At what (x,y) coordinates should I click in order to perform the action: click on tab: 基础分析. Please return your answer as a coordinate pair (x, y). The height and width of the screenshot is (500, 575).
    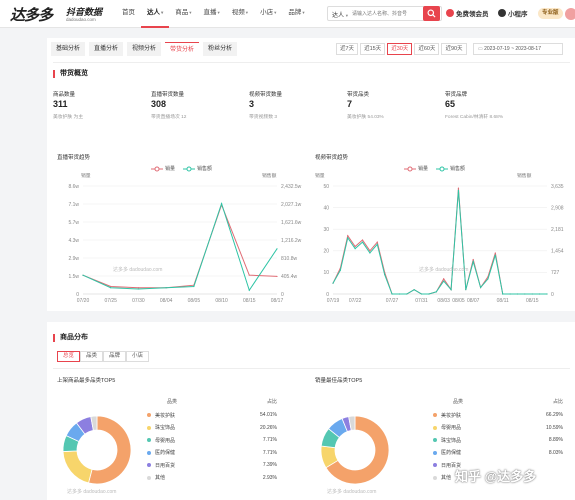
    Looking at the image, I should click on (68, 49).